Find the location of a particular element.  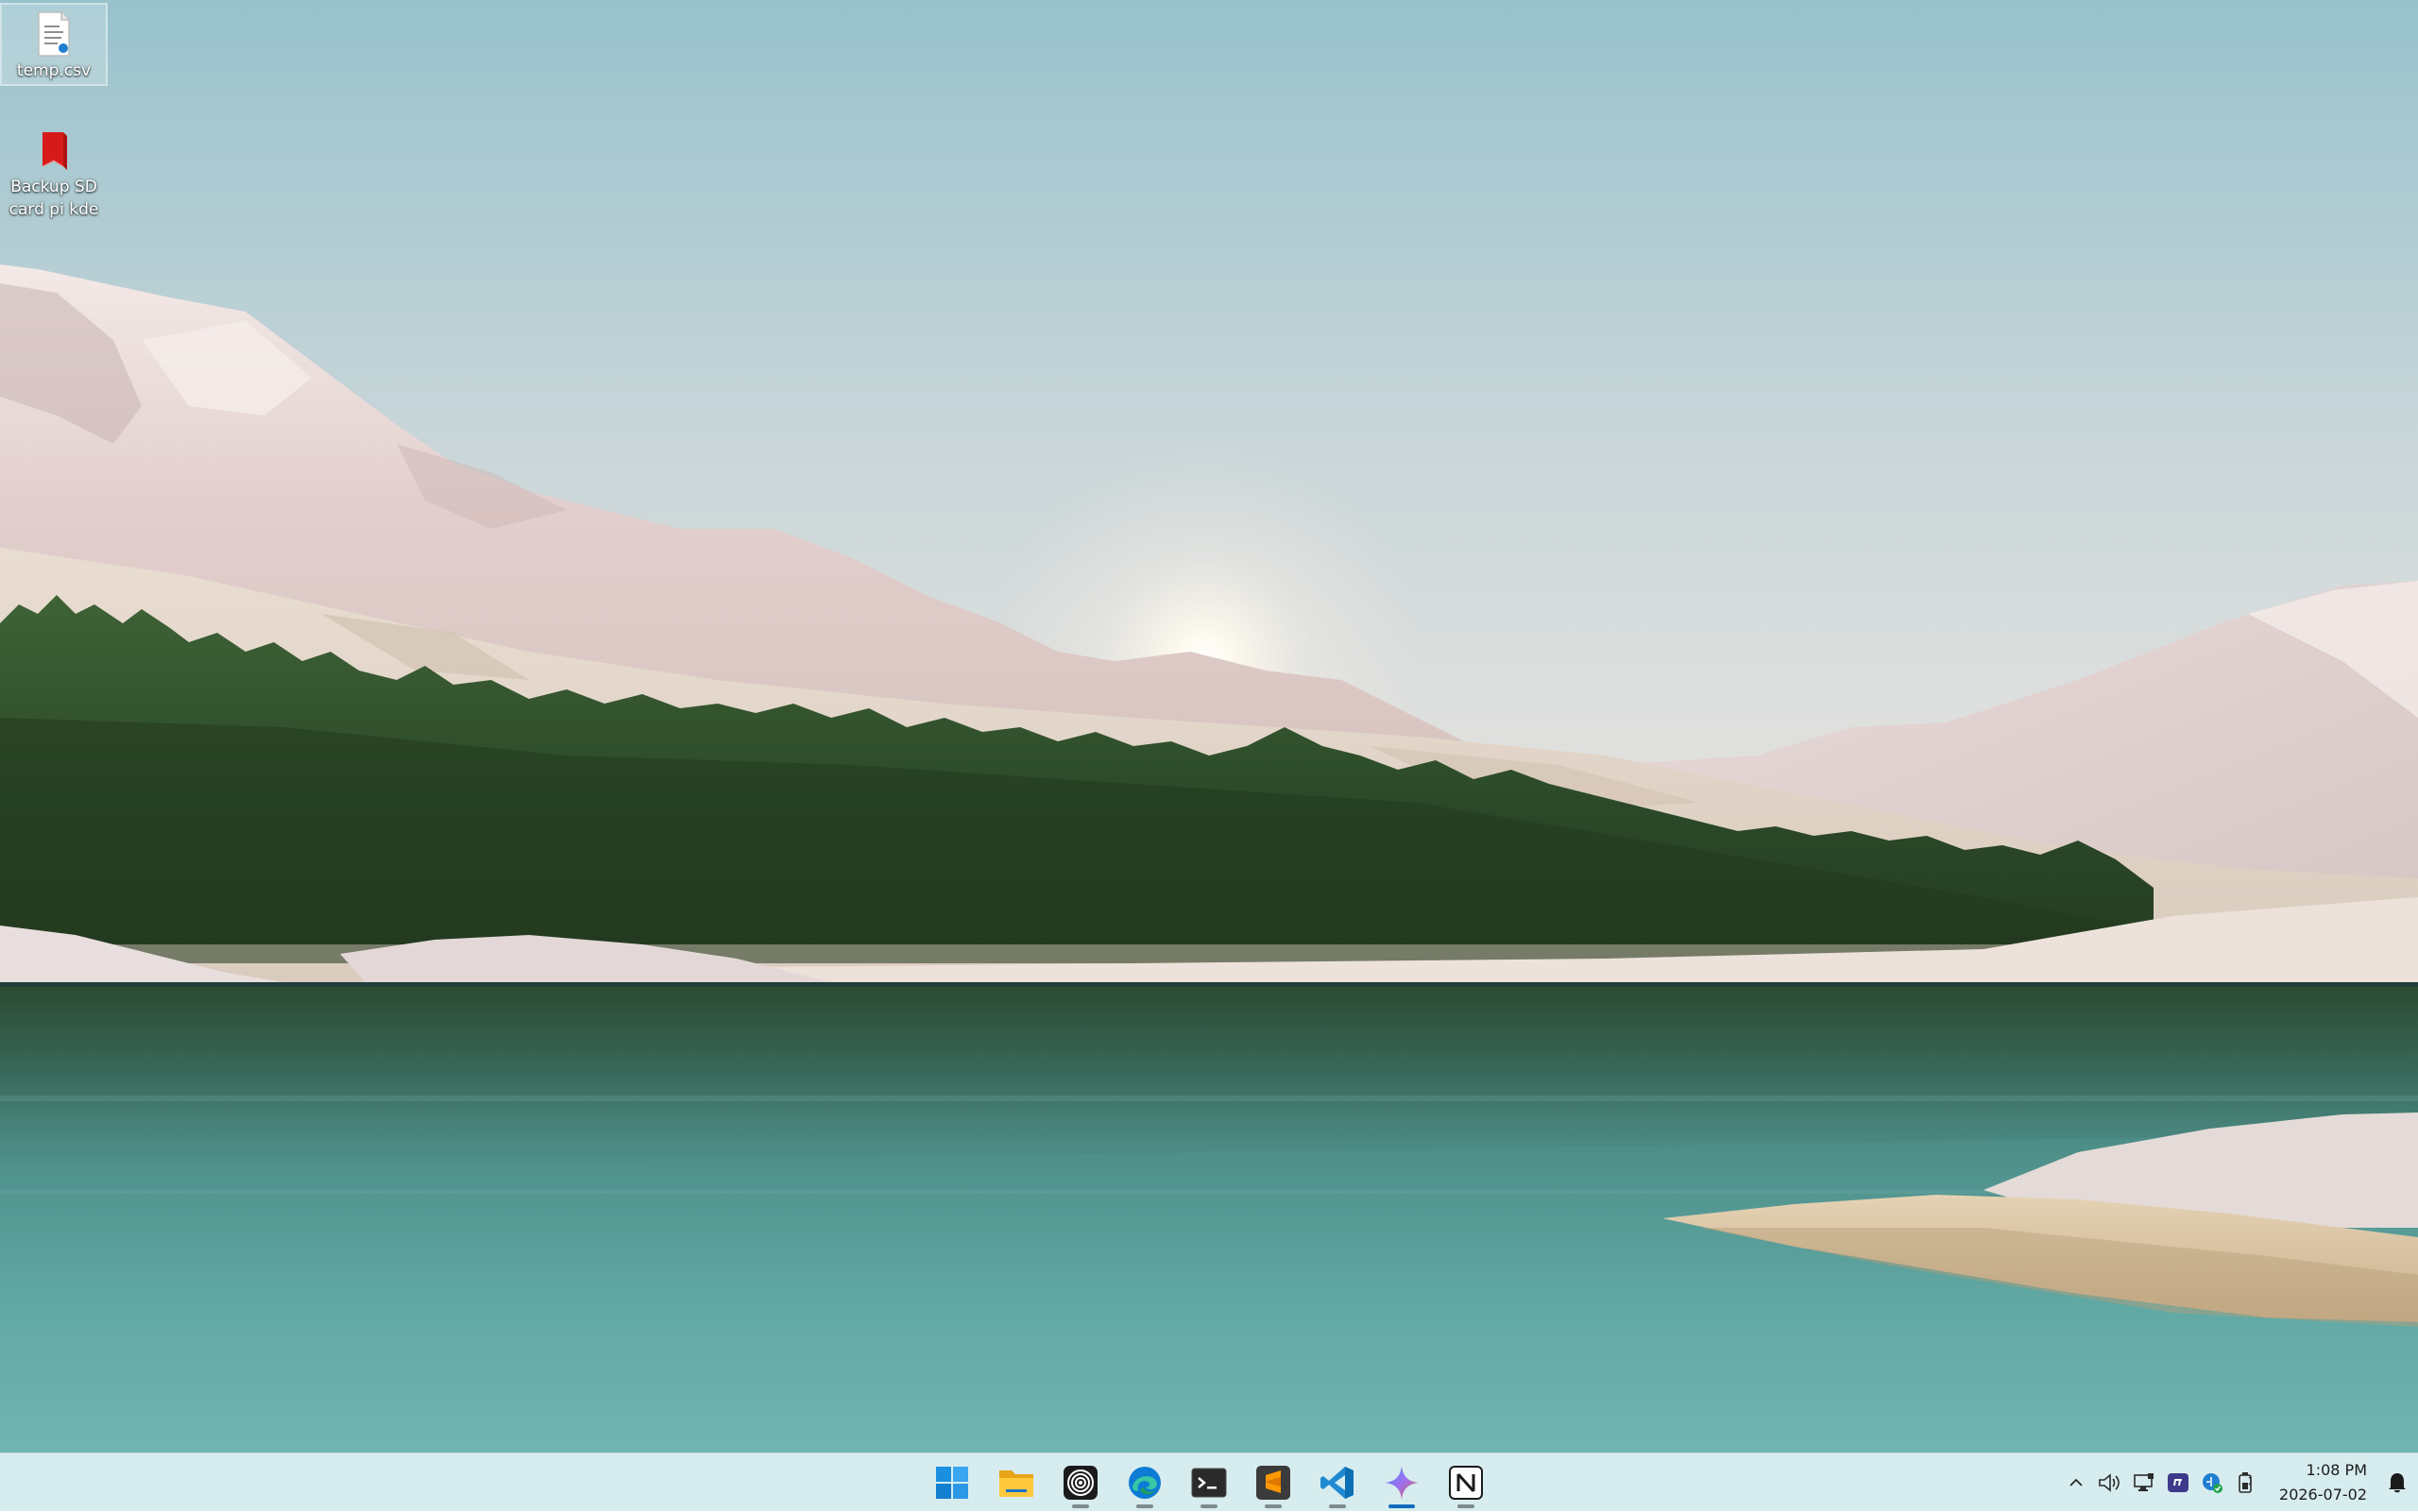

notion-icon is located at coordinates (1466, 1483).